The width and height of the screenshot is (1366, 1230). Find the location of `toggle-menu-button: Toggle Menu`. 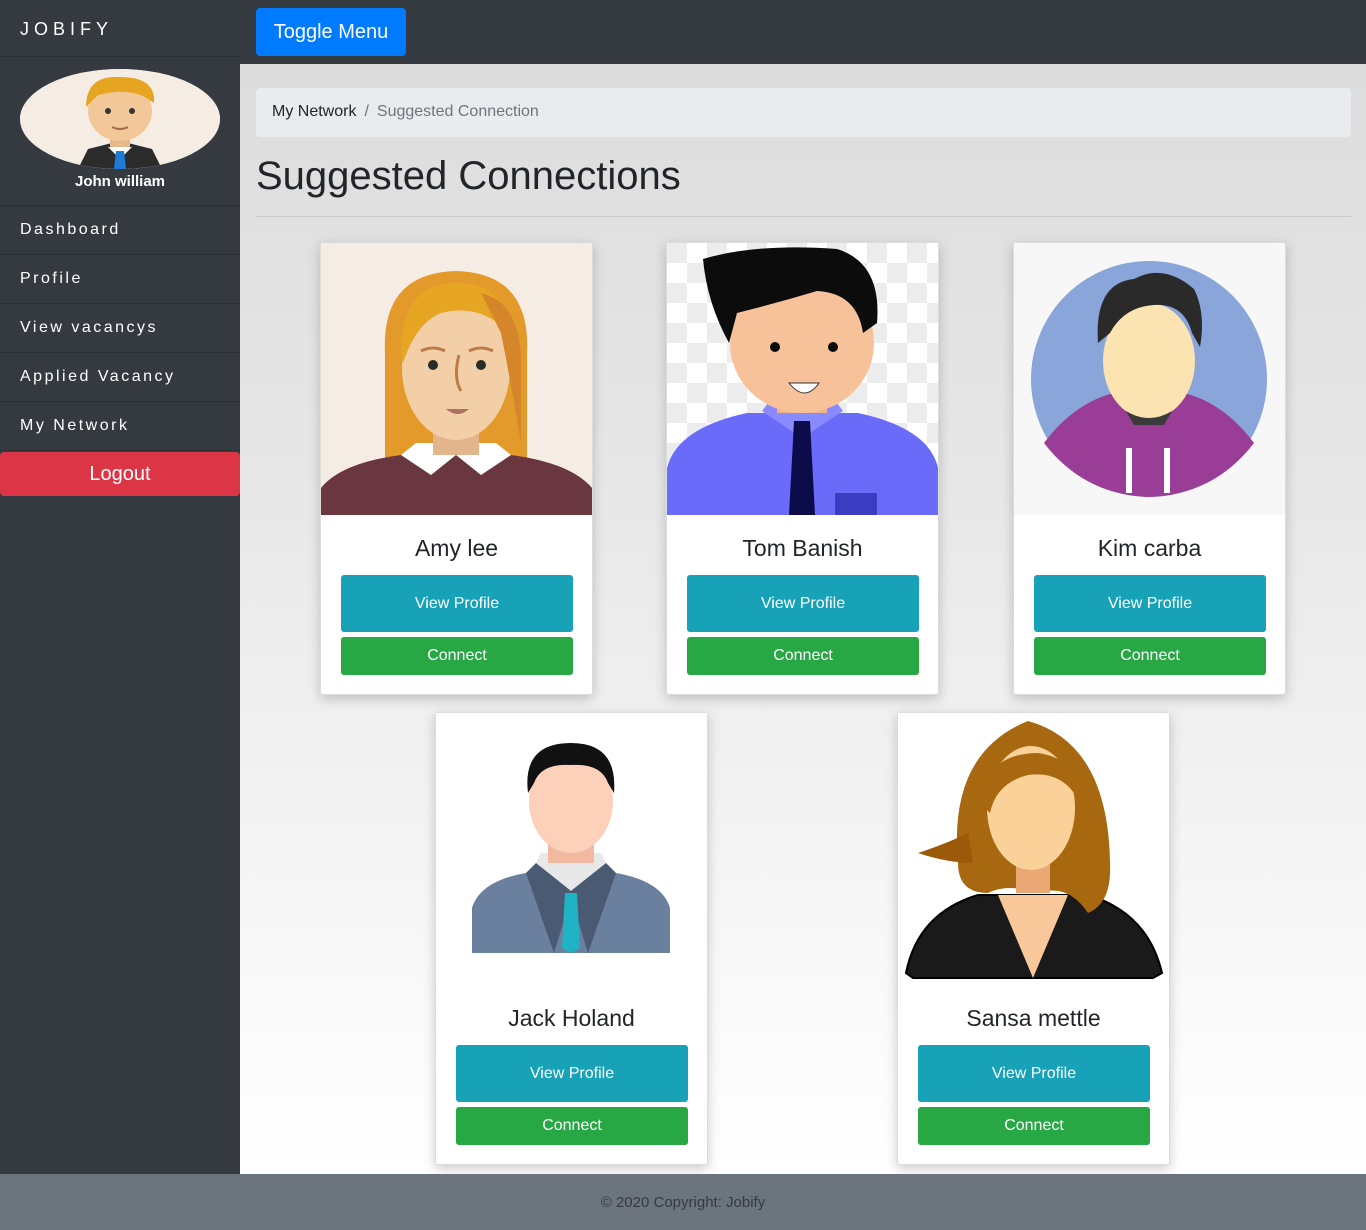

toggle-menu-button: Toggle Menu is located at coordinates (331, 32).